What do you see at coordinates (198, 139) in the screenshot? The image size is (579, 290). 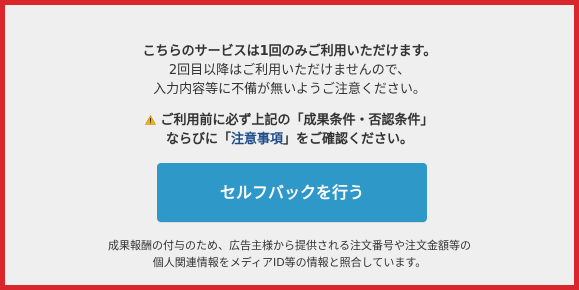 I see `warning-line-2-before: ならびに「` at bounding box center [198, 139].